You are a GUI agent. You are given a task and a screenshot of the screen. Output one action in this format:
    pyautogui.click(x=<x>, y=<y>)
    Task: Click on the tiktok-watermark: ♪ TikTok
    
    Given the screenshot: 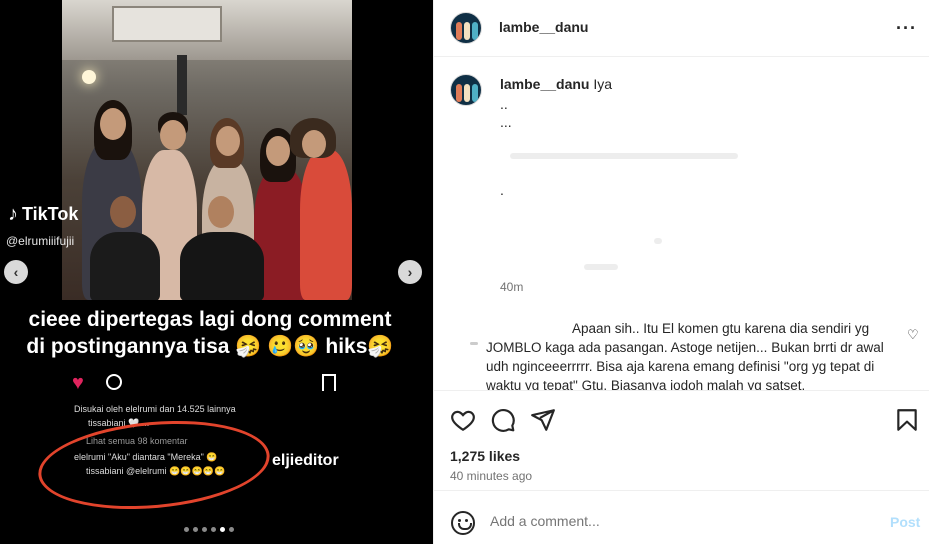 What is the action you would take?
    pyautogui.click(x=43, y=214)
    